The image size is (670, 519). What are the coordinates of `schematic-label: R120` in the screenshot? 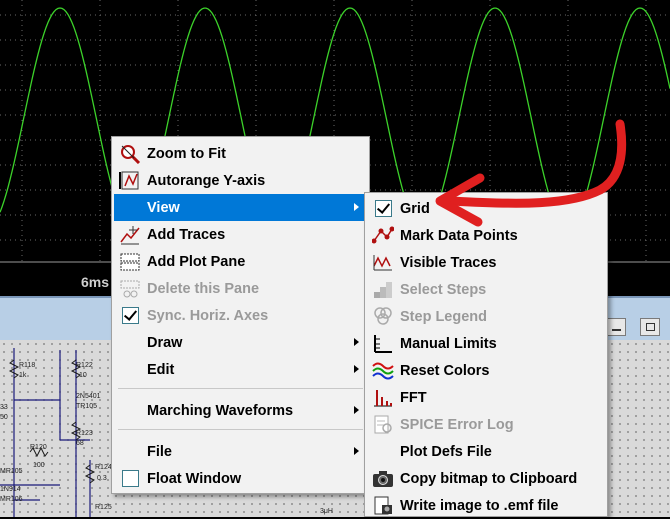 It's located at (38, 447).